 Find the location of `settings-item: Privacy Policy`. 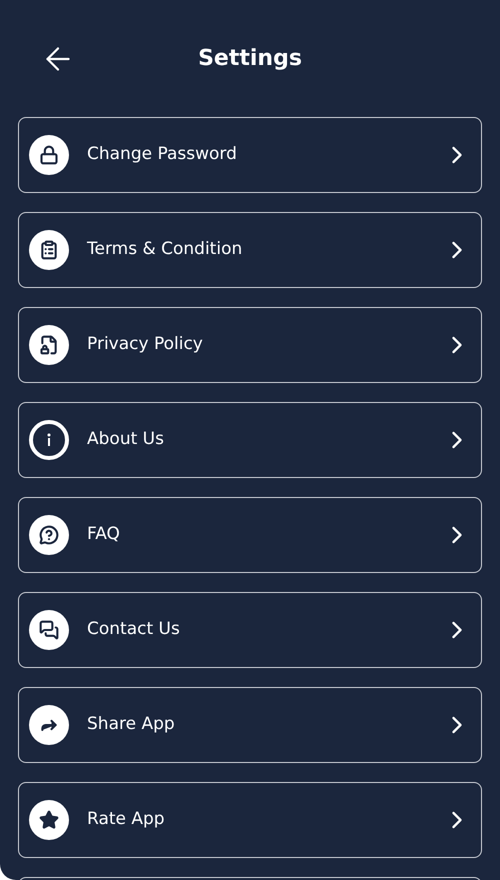

settings-item: Privacy Policy is located at coordinates (250, 345).